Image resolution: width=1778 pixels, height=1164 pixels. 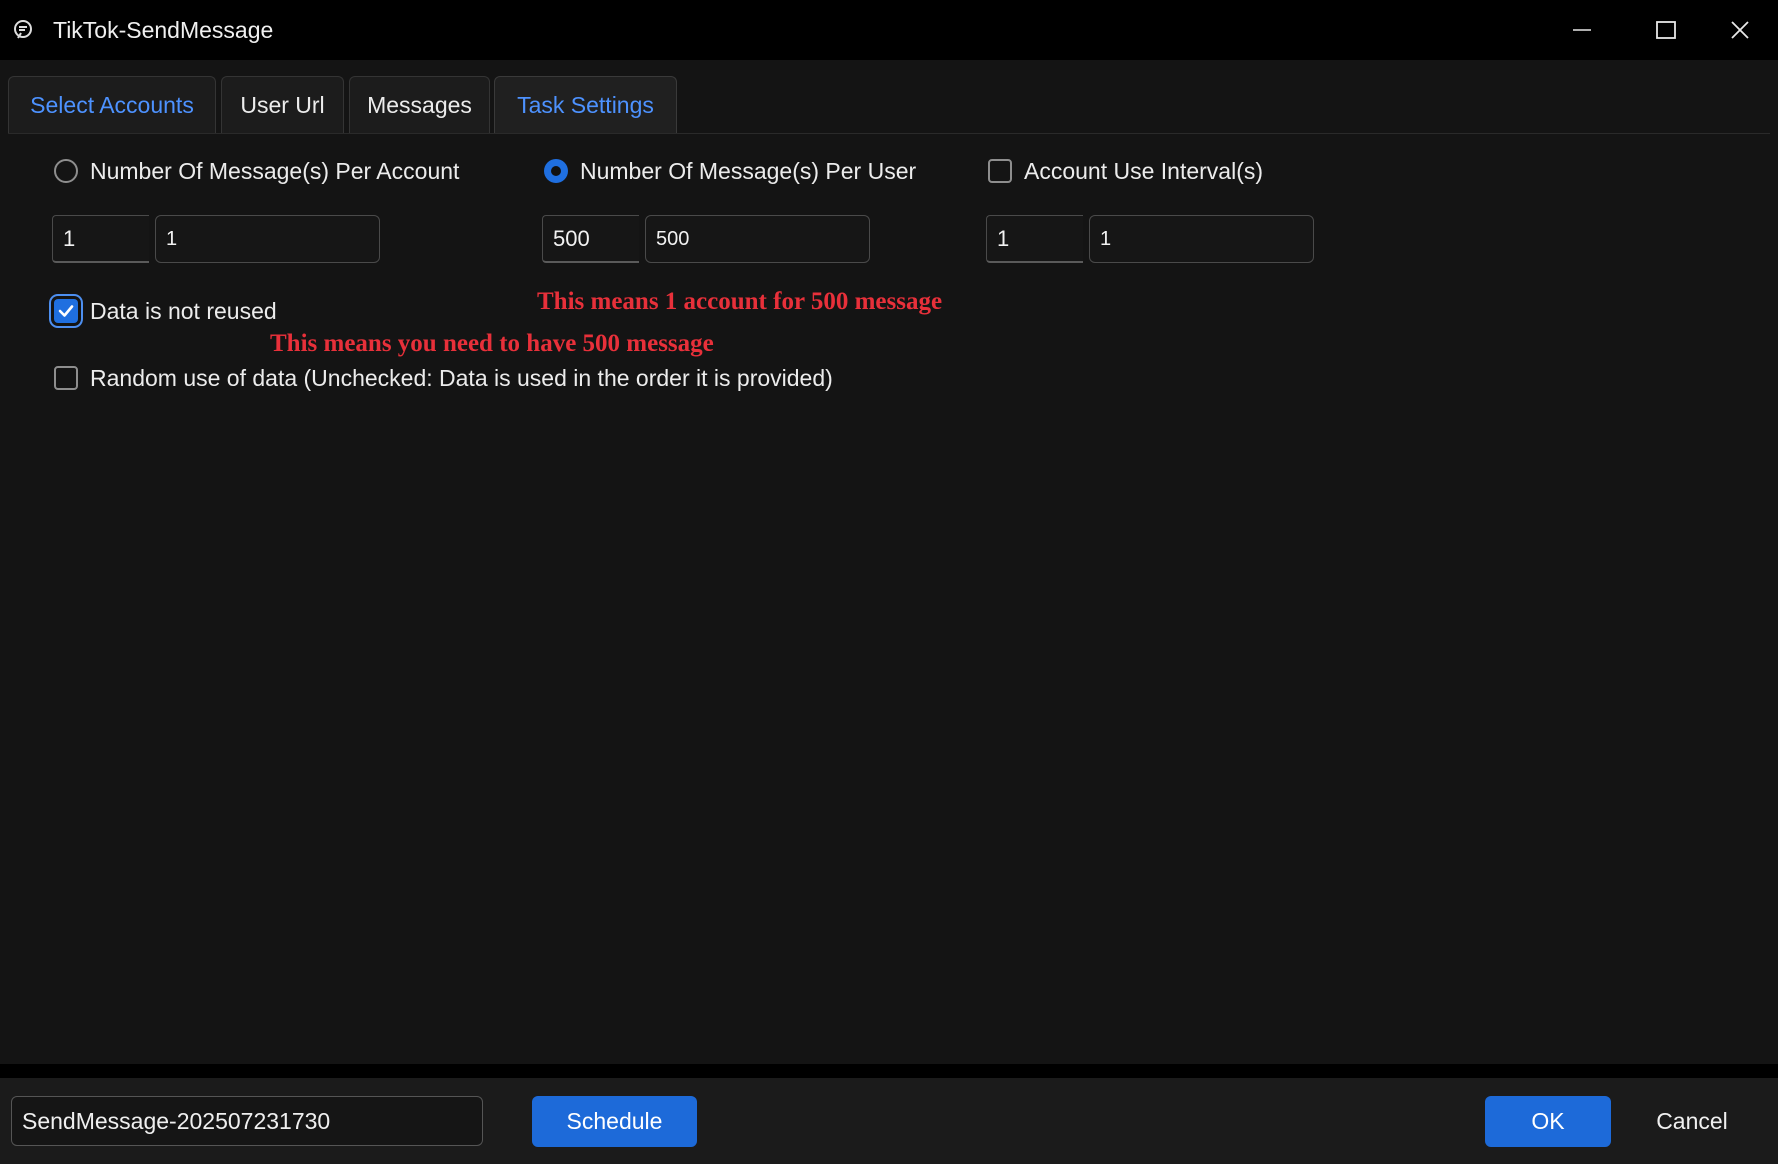 I want to click on per-user-max-field: 500, so click(x=757, y=239).